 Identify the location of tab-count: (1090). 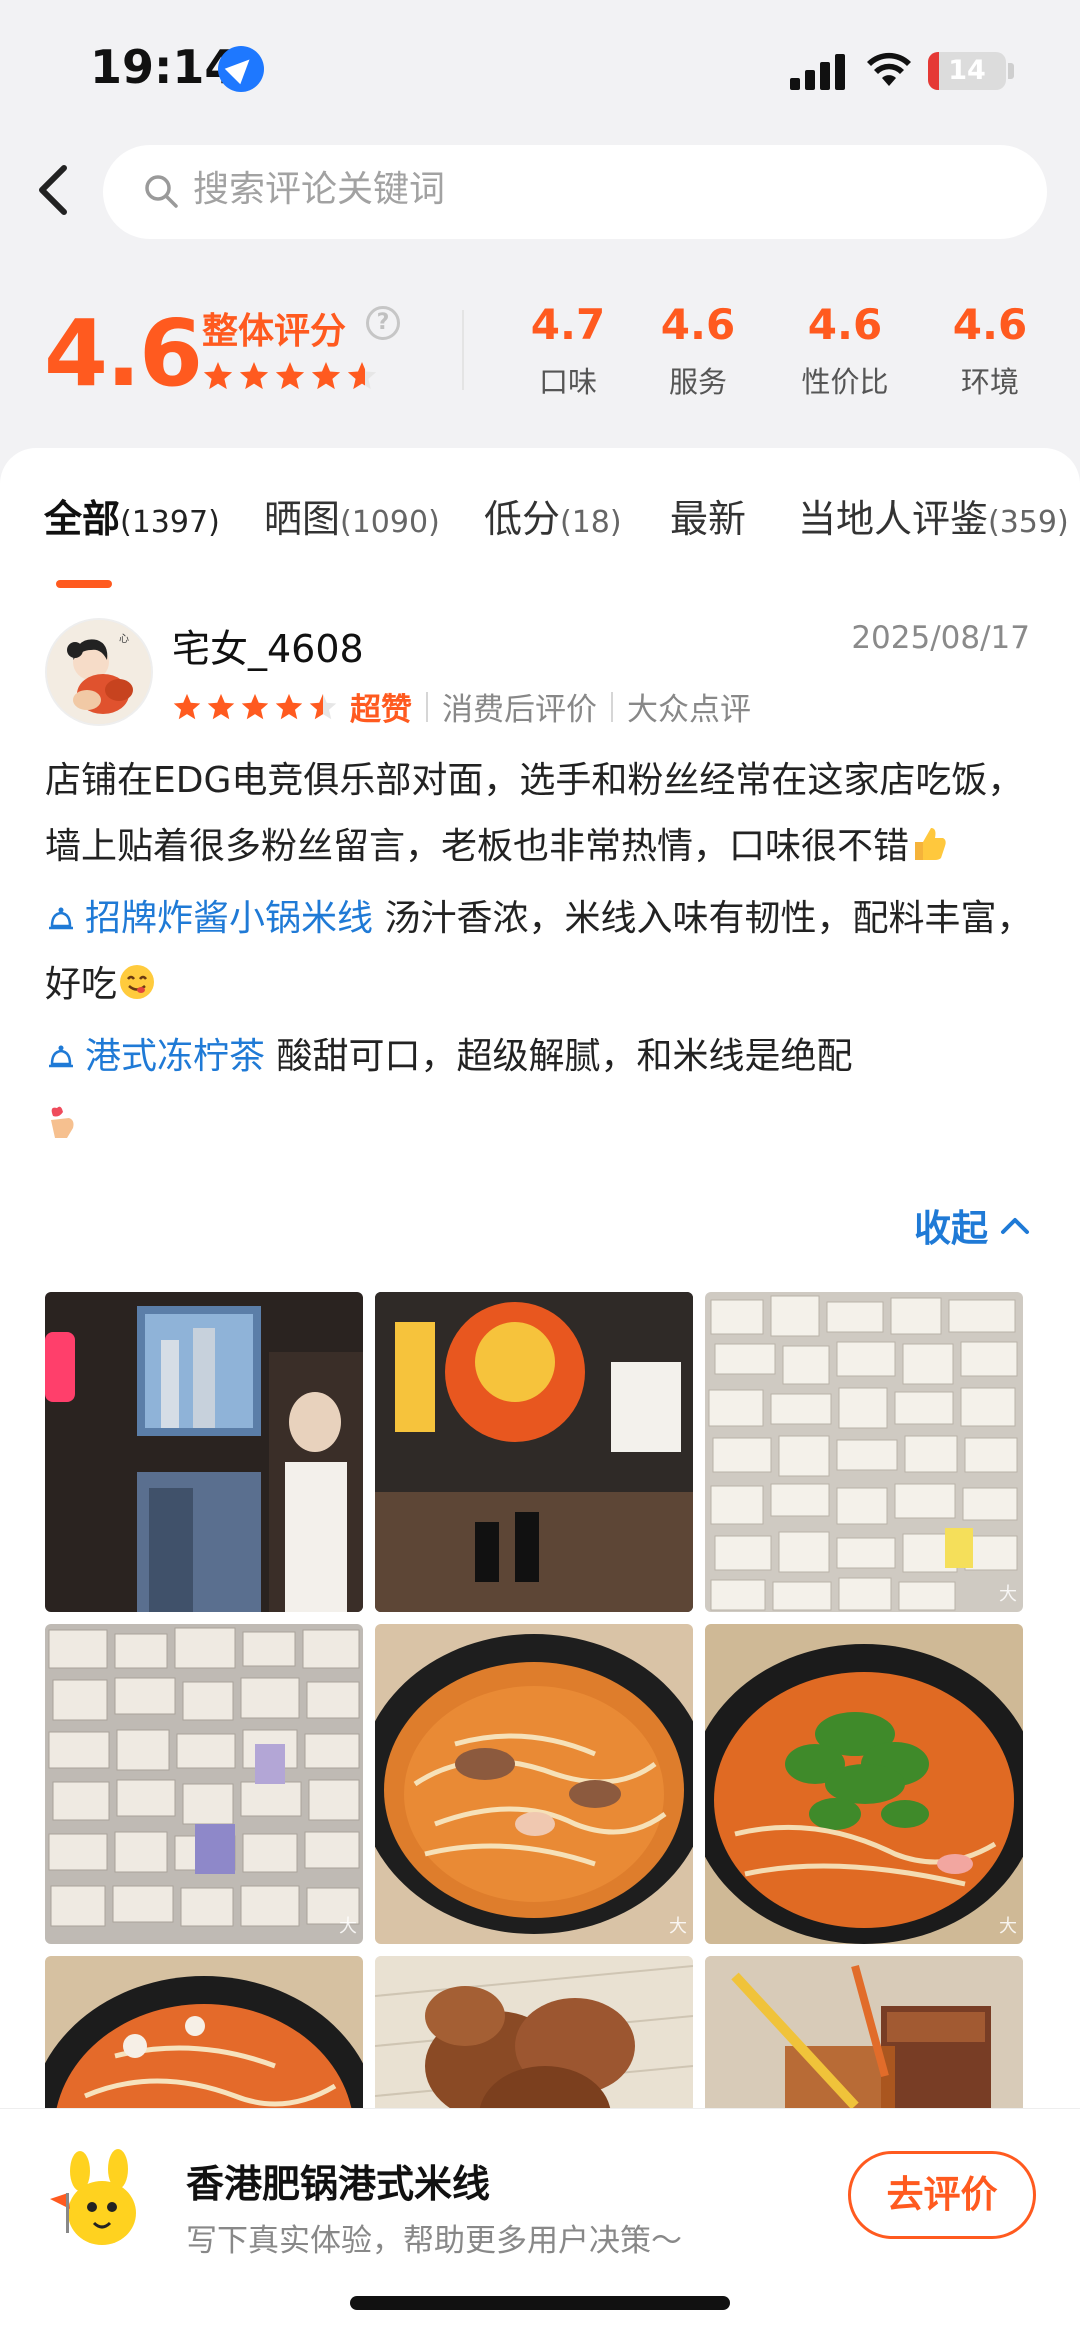
(390, 522).